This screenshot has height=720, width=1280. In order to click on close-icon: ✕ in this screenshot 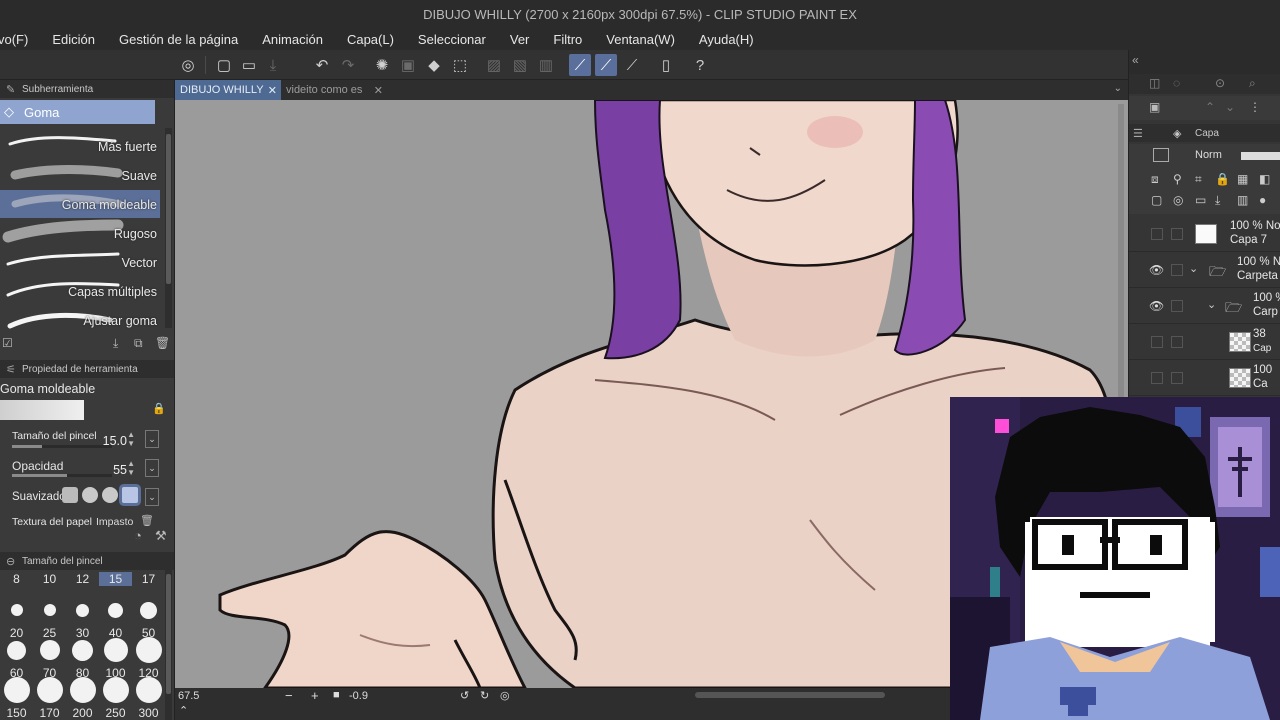, I will do `click(272, 90)`.